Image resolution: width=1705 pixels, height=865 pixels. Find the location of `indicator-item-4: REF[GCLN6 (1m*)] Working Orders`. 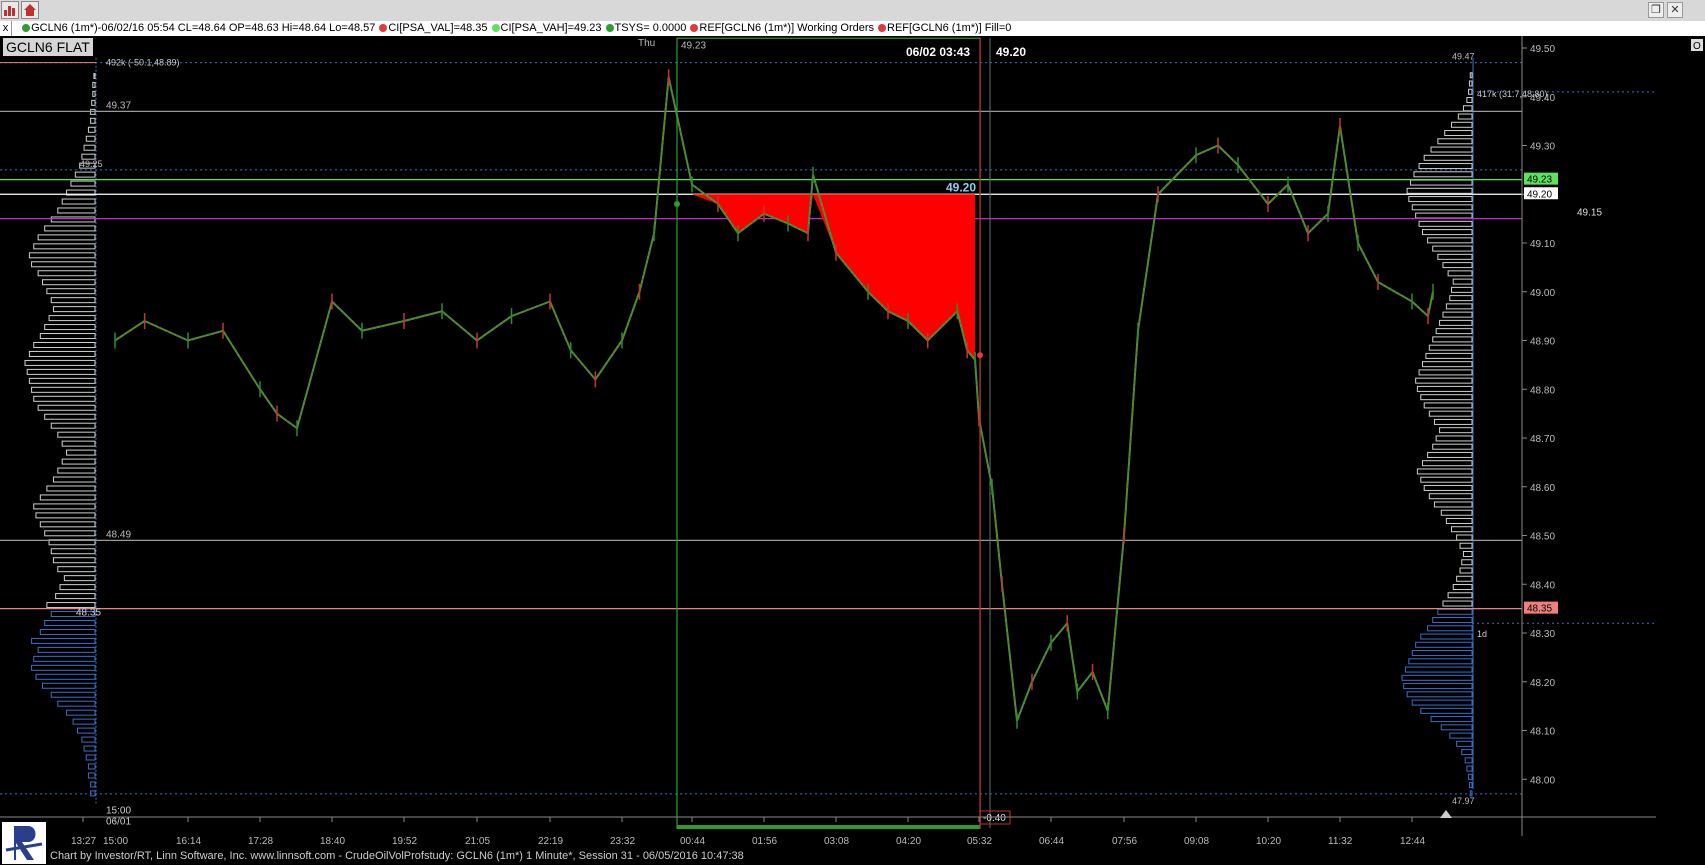

indicator-item-4: REF[GCLN6 (1m*)] Working Orders is located at coordinates (786, 28).